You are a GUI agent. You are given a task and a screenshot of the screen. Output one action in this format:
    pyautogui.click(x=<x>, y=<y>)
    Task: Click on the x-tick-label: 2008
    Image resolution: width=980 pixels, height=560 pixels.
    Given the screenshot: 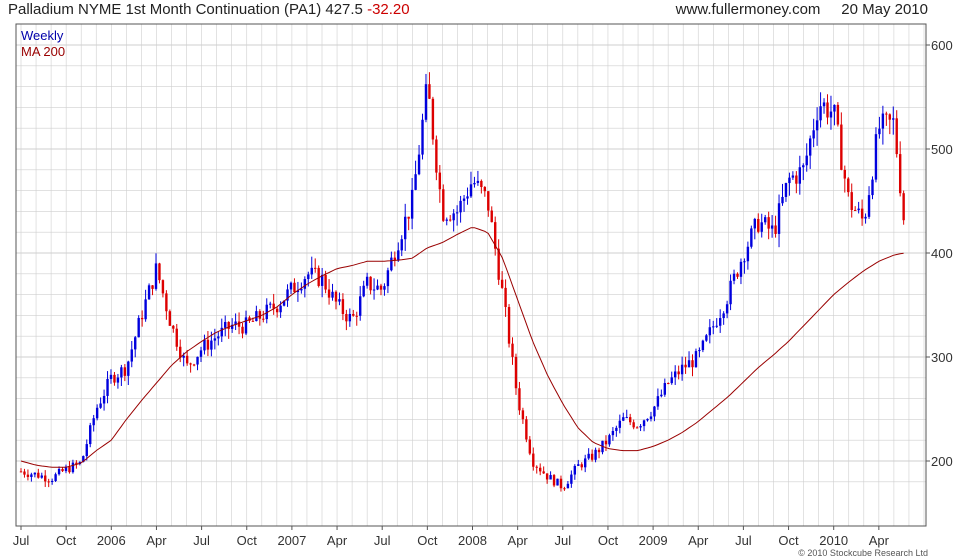 What is the action you would take?
    pyautogui.click(x=472, y=540)
    